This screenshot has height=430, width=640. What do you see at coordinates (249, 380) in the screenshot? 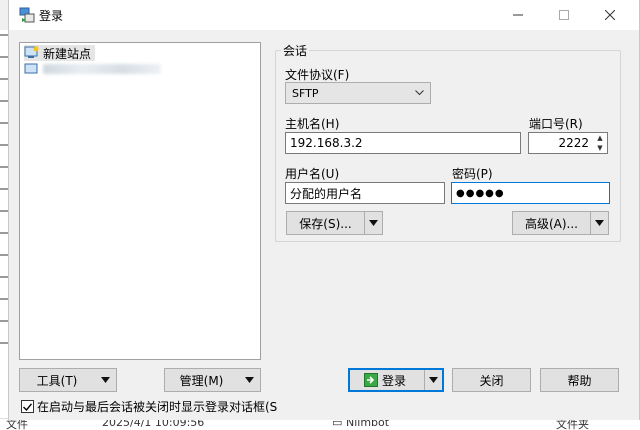
I see `manage-dropdown-icon` at bounding box center [249, 380].